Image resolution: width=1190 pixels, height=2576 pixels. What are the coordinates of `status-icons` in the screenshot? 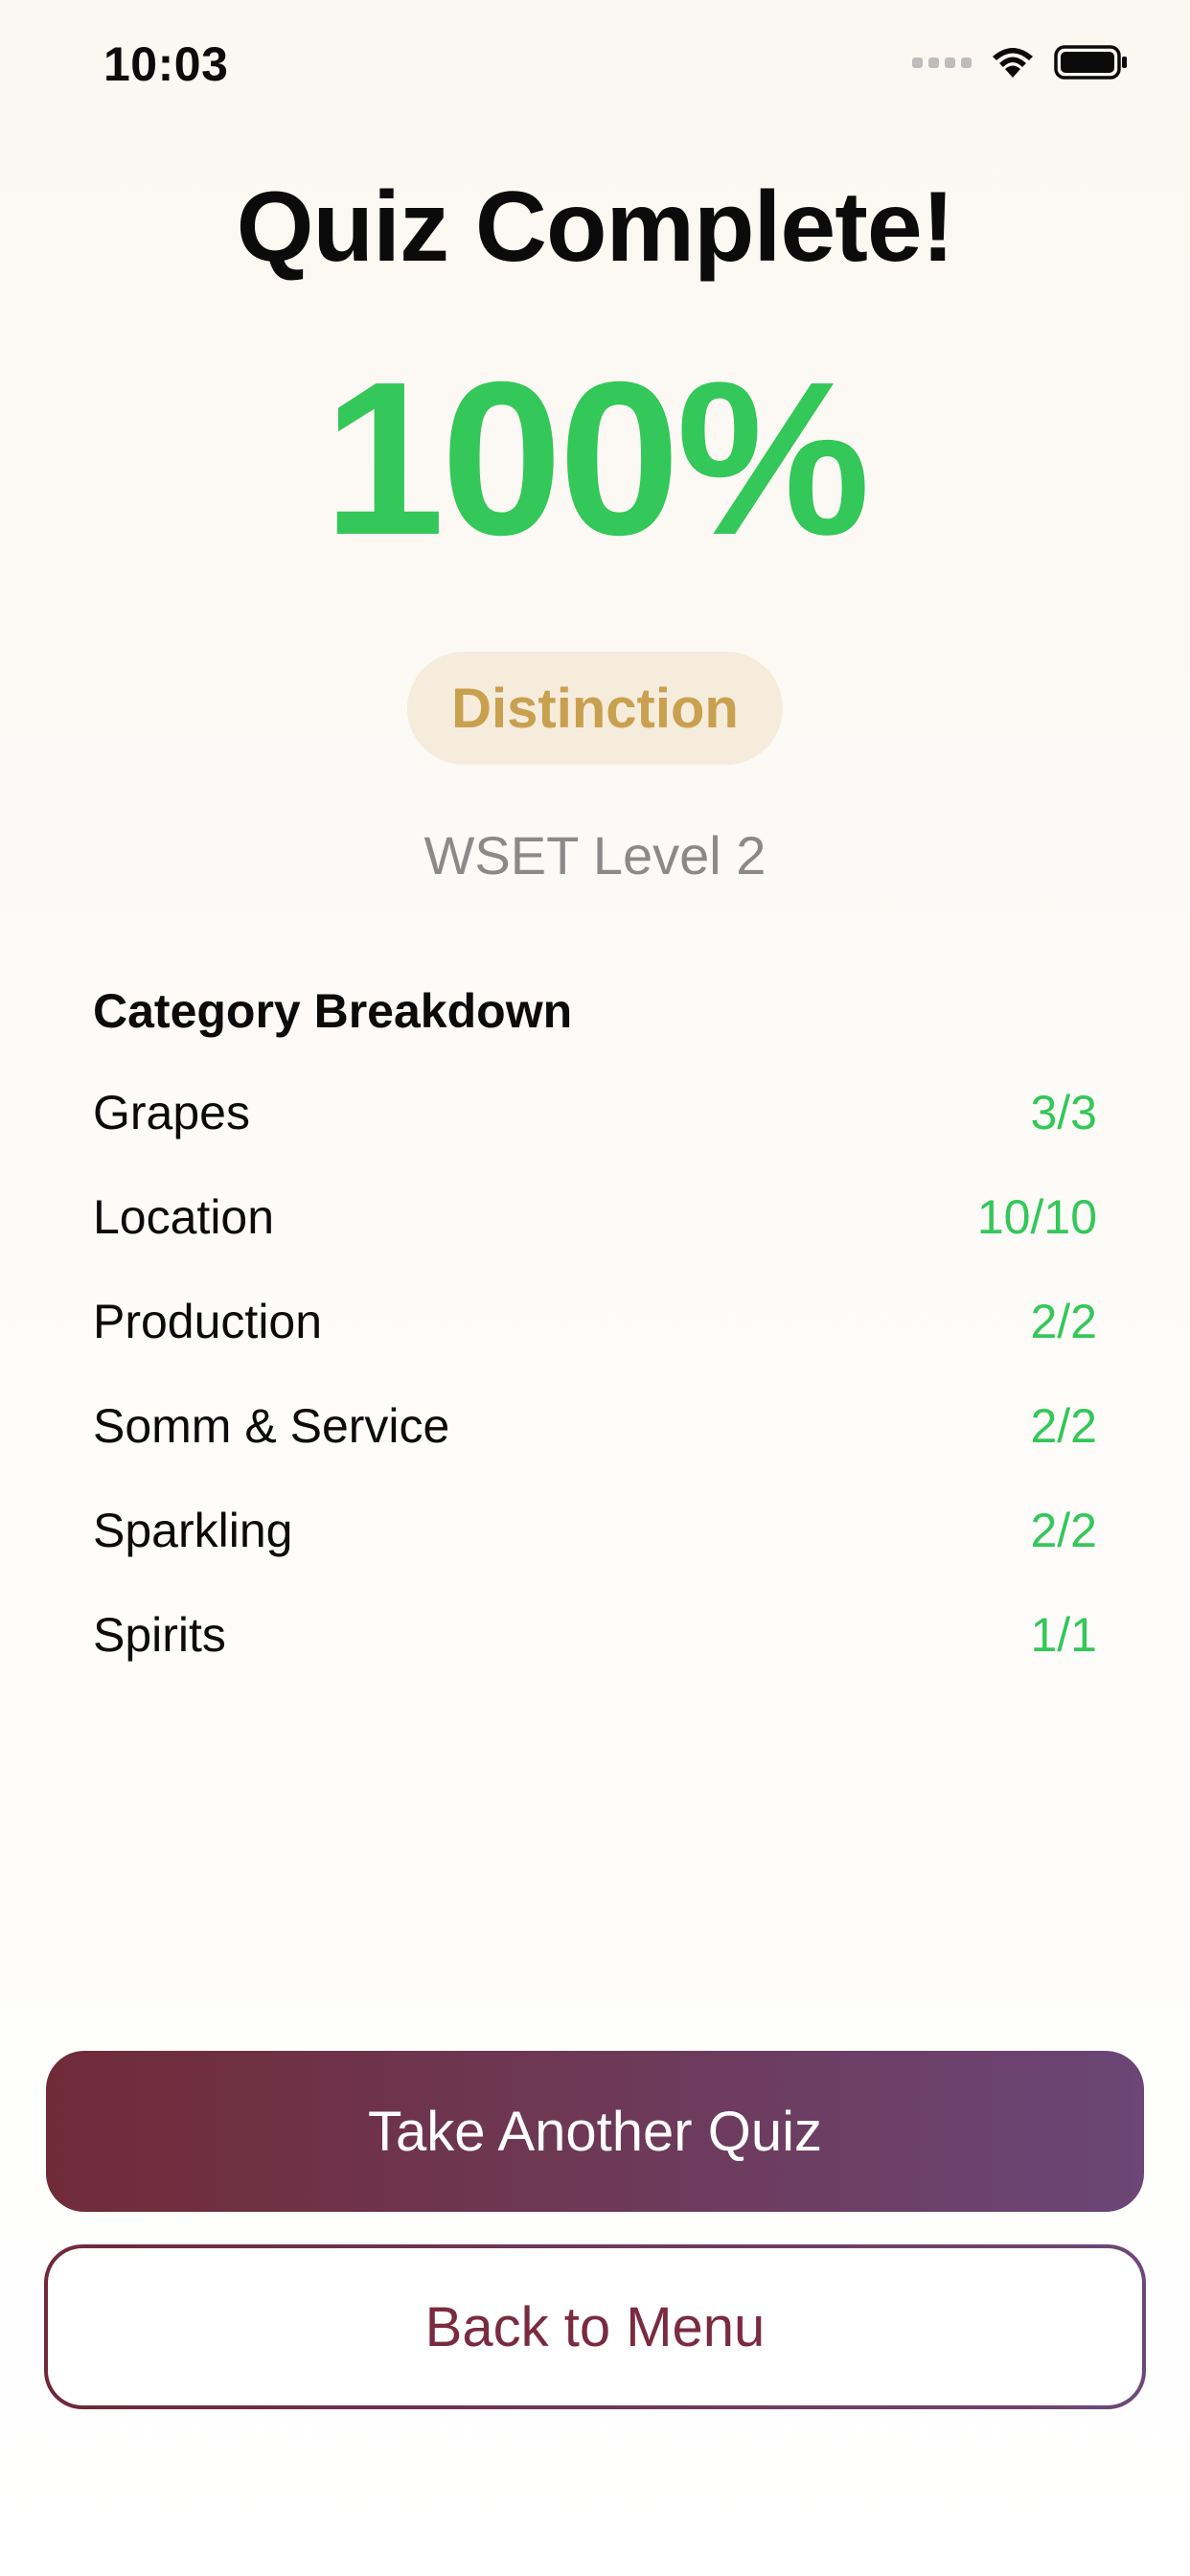 It's located at (1020, 62).